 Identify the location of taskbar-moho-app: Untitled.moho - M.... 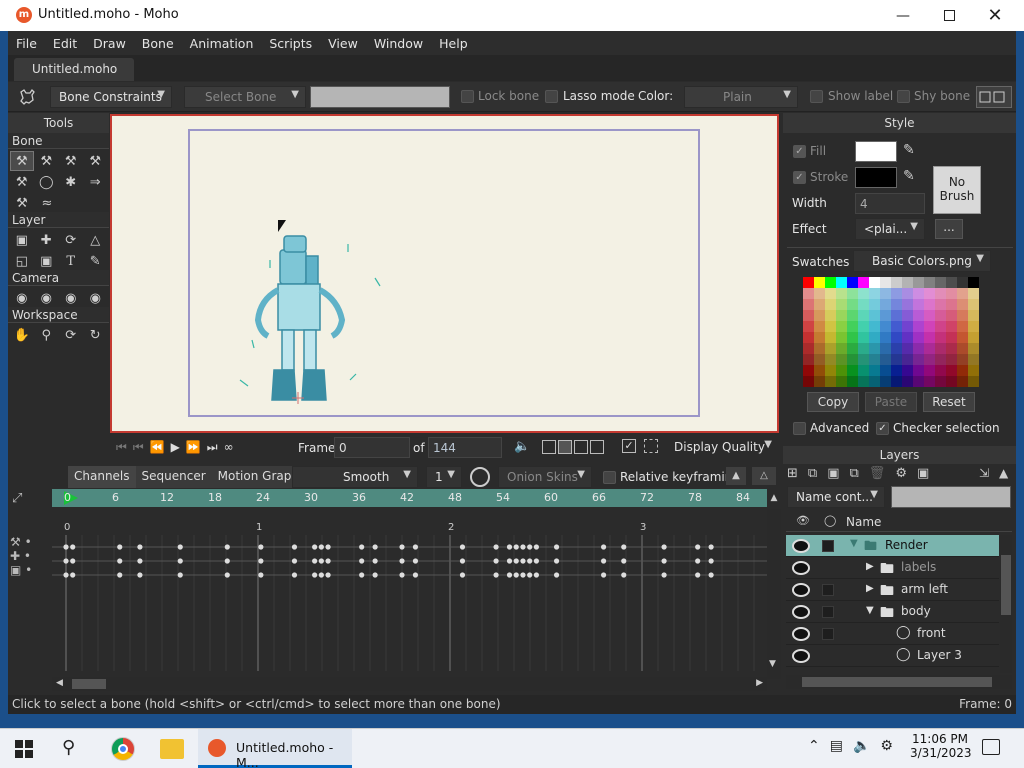
(275, 748).